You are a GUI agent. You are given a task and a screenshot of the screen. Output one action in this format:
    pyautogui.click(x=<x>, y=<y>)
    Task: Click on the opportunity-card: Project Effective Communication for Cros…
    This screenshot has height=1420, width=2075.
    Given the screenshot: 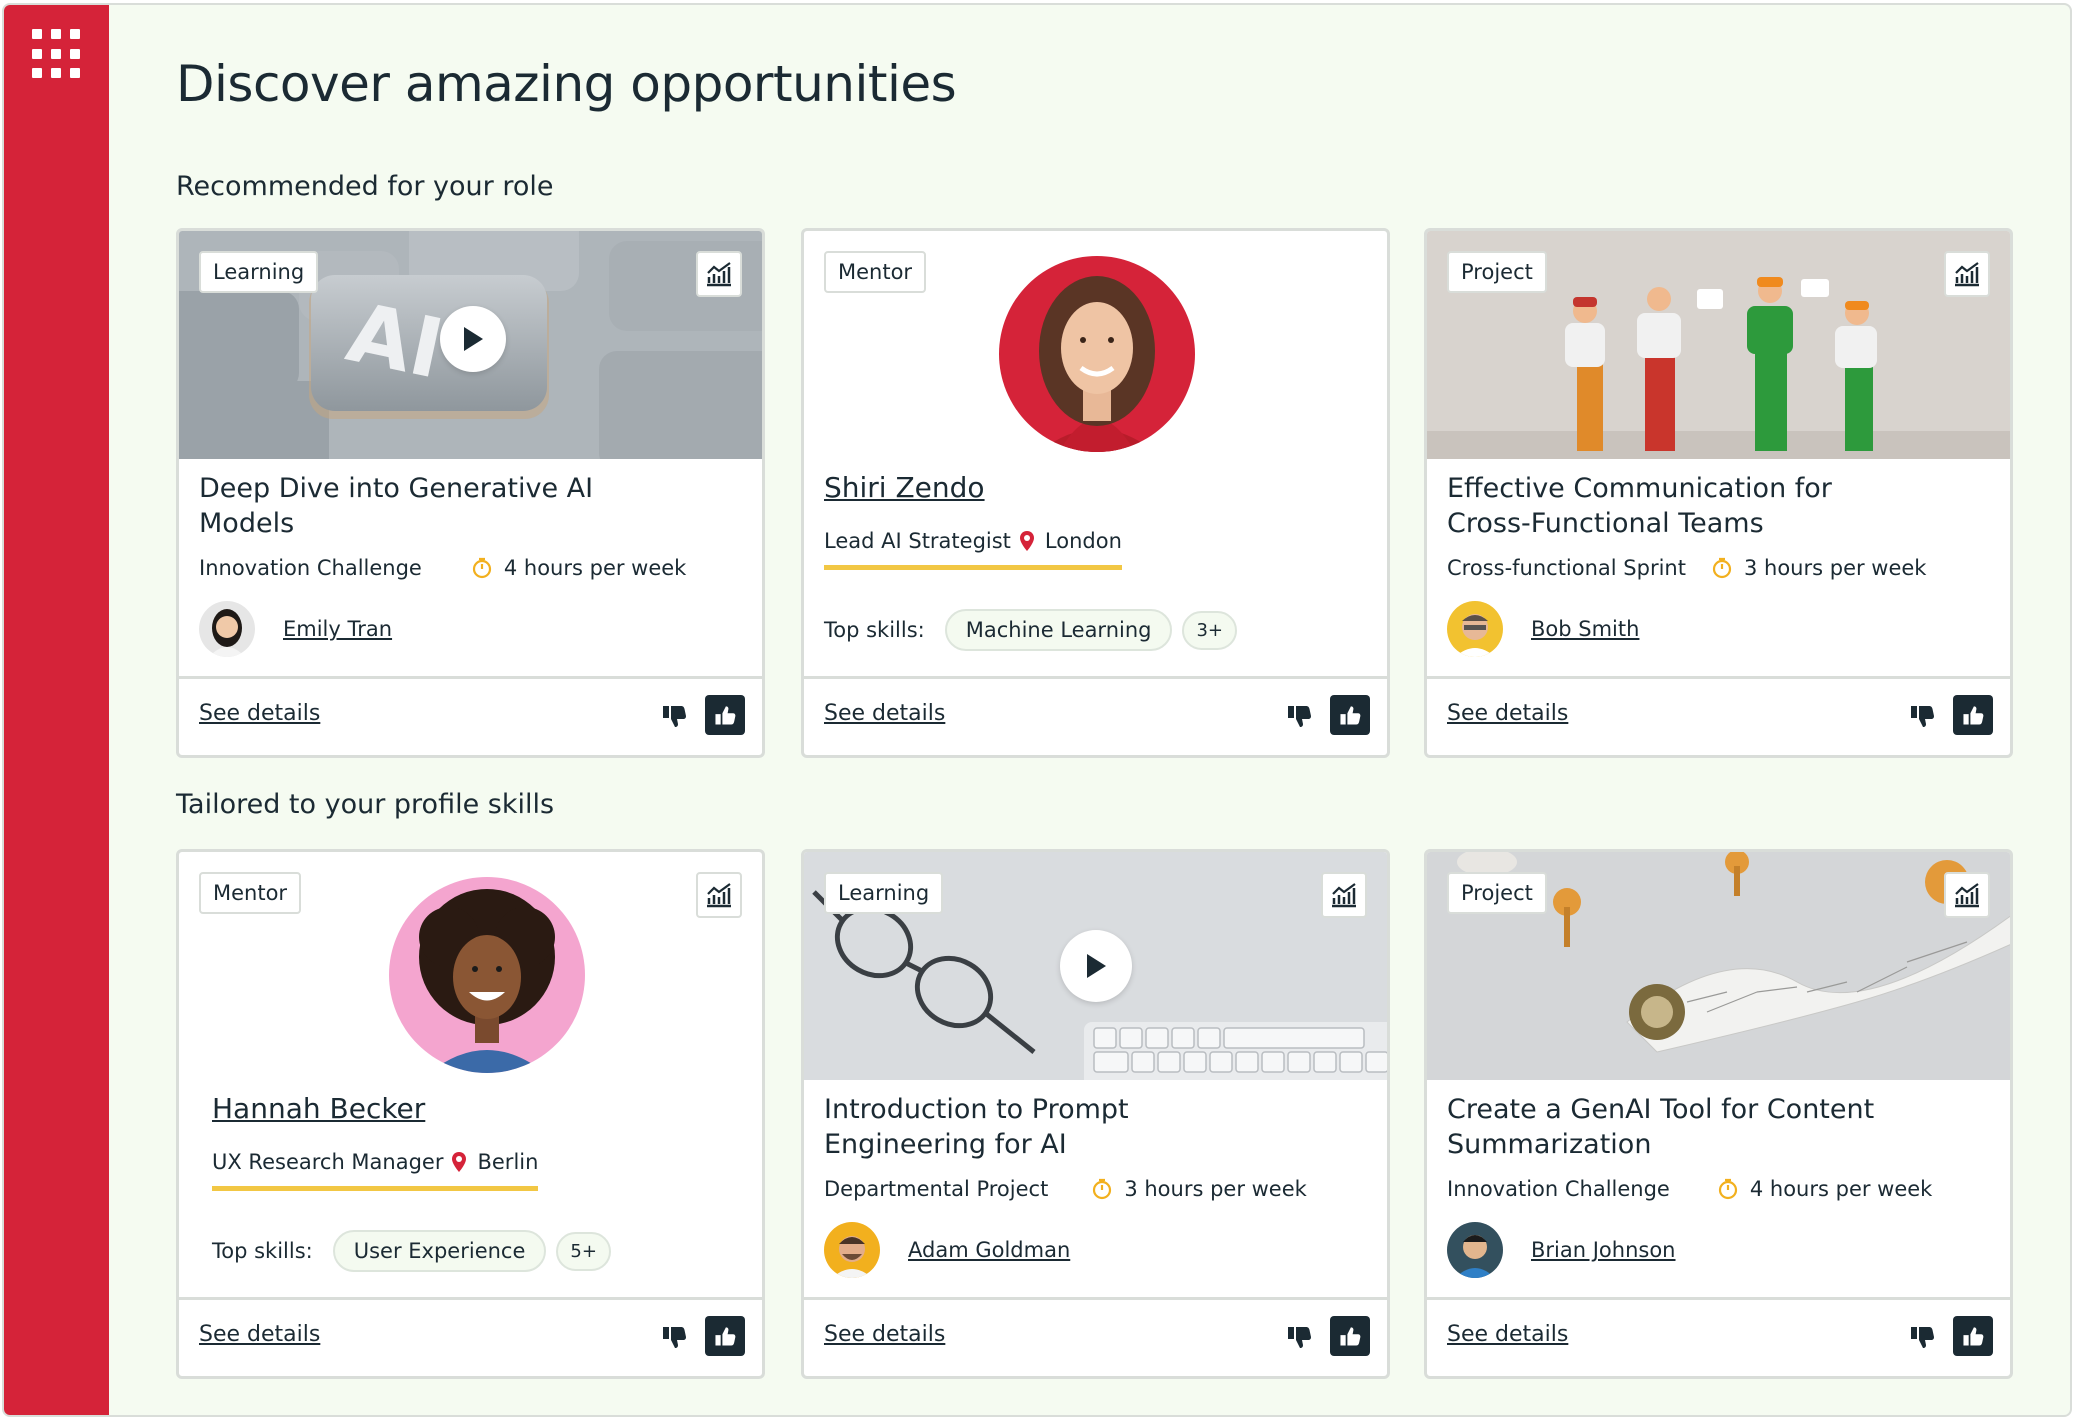 What is the action you would take?
    pyautogui.click(x=1718, y=493)
    